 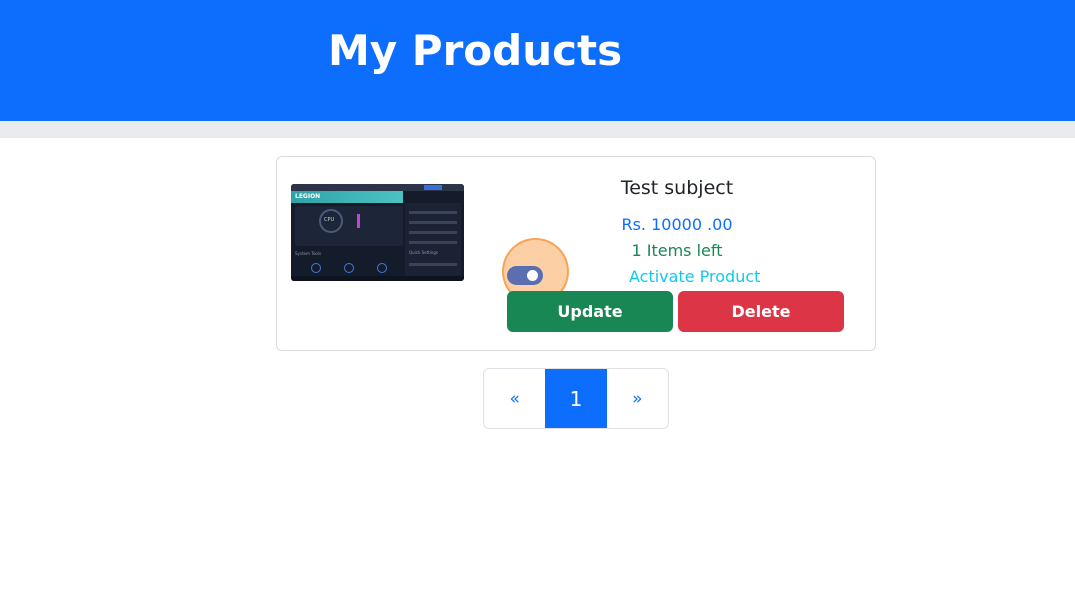 I want to click on update-button: Update, so click(x=590, y=311).